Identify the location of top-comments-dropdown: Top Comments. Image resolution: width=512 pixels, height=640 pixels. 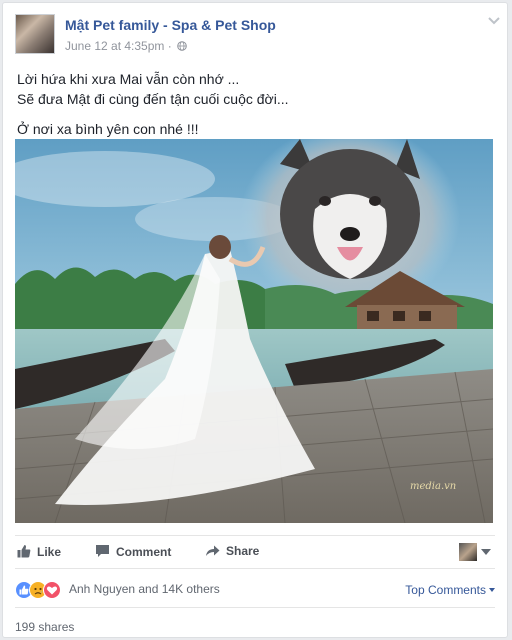
(450, 590).